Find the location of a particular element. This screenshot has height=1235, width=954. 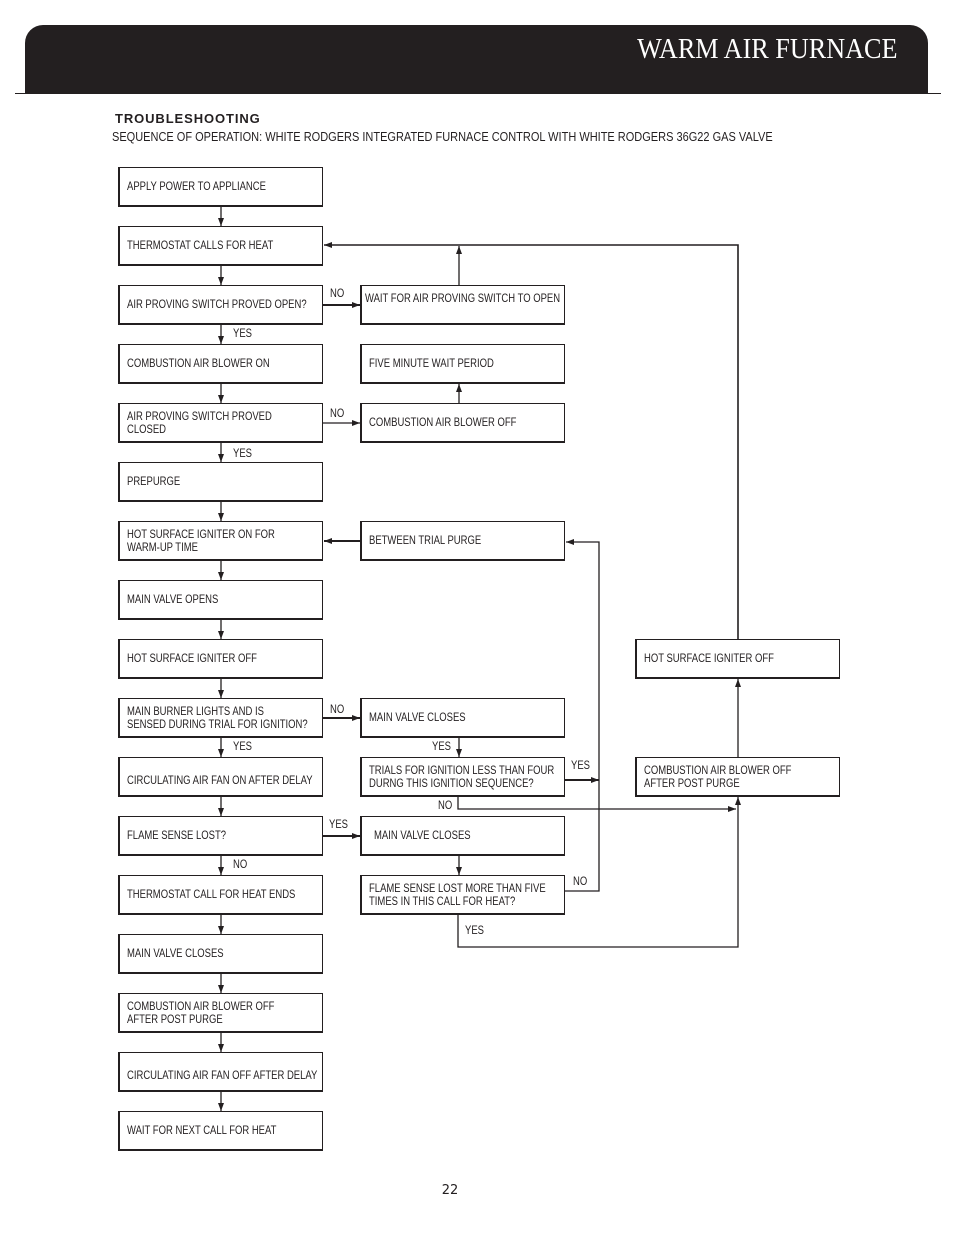

step-main-valve-closes: MAIN VALVE CLOSES is located at coordinates (220, 954).